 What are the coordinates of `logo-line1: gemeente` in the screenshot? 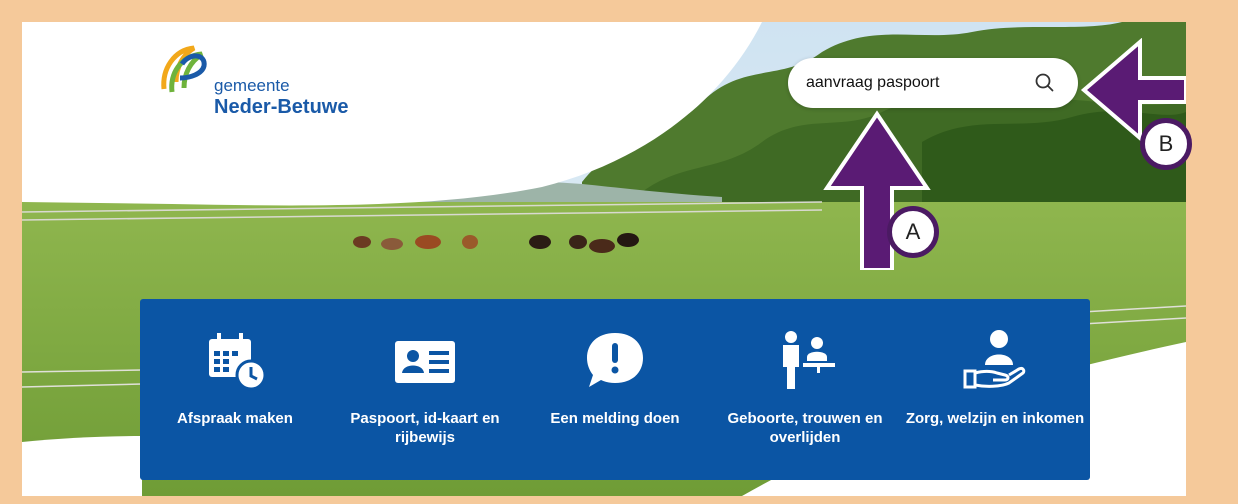 It's located at (252, 85).